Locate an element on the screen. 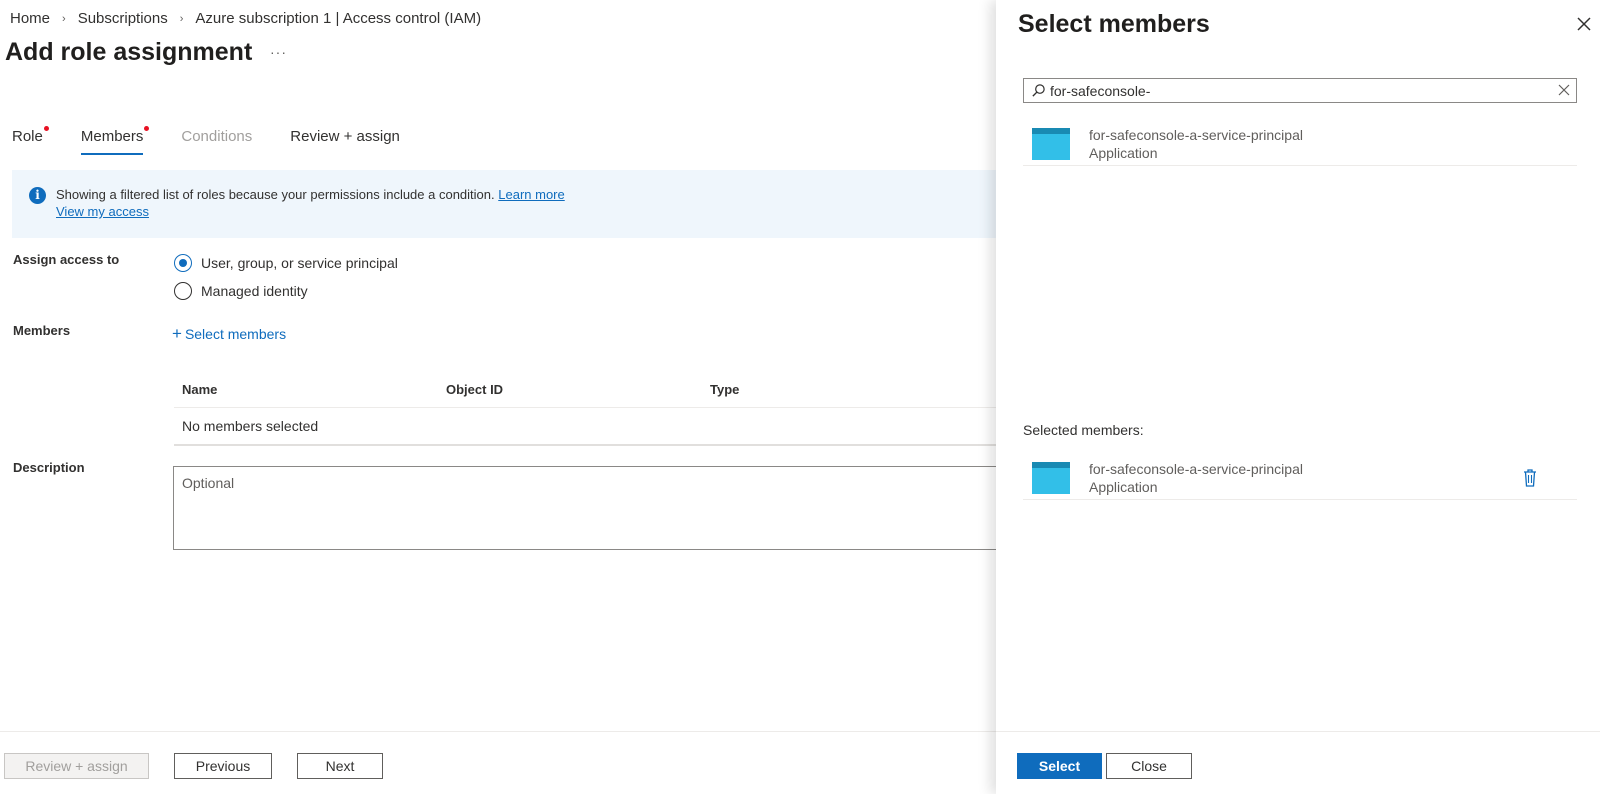 Image resolution: width=1600 pixels, height=794 pixels. column-header-object-id: Object ID is located at coordinates (475, 389).